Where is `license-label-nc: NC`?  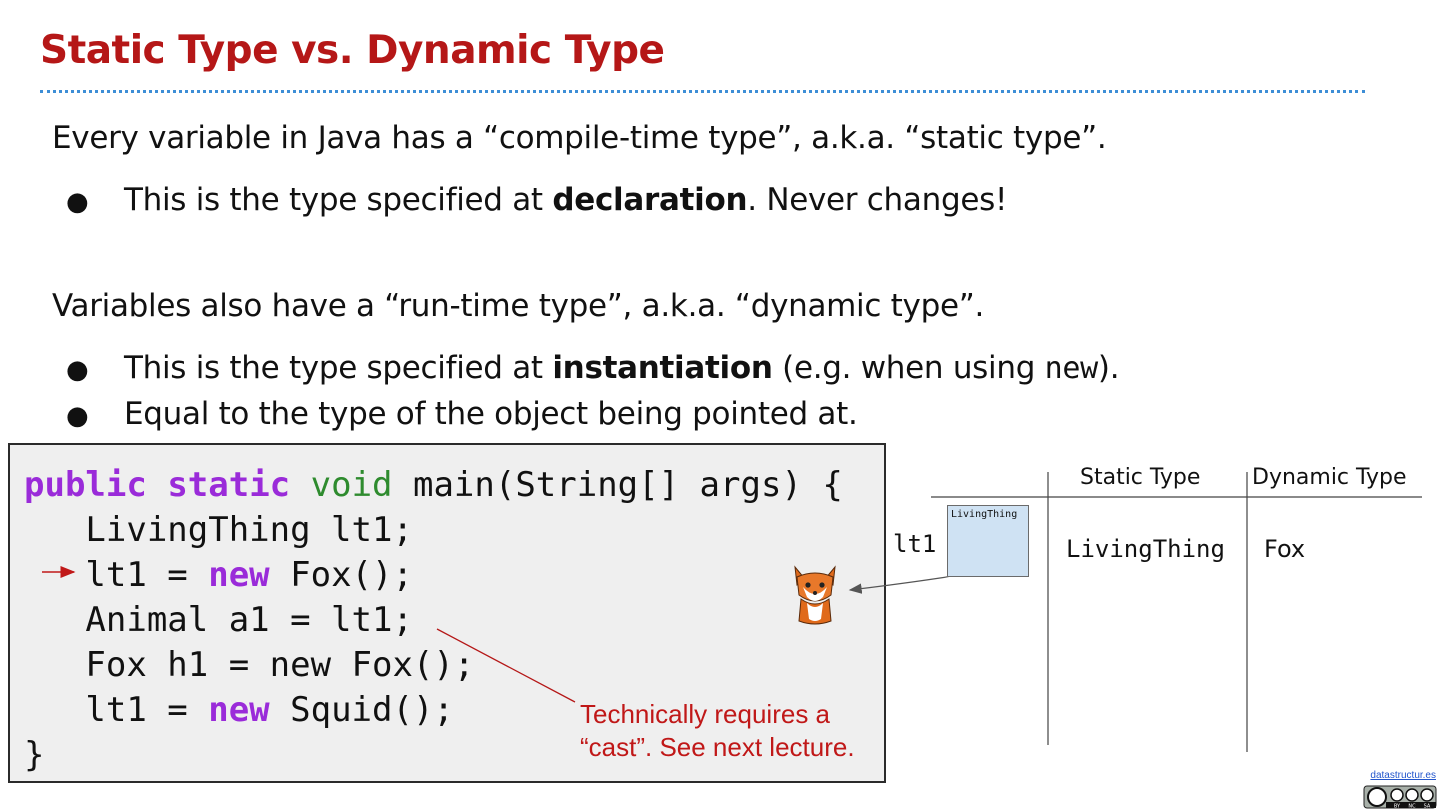 license-label-nc: NC is located at coordinates (1412, 807).